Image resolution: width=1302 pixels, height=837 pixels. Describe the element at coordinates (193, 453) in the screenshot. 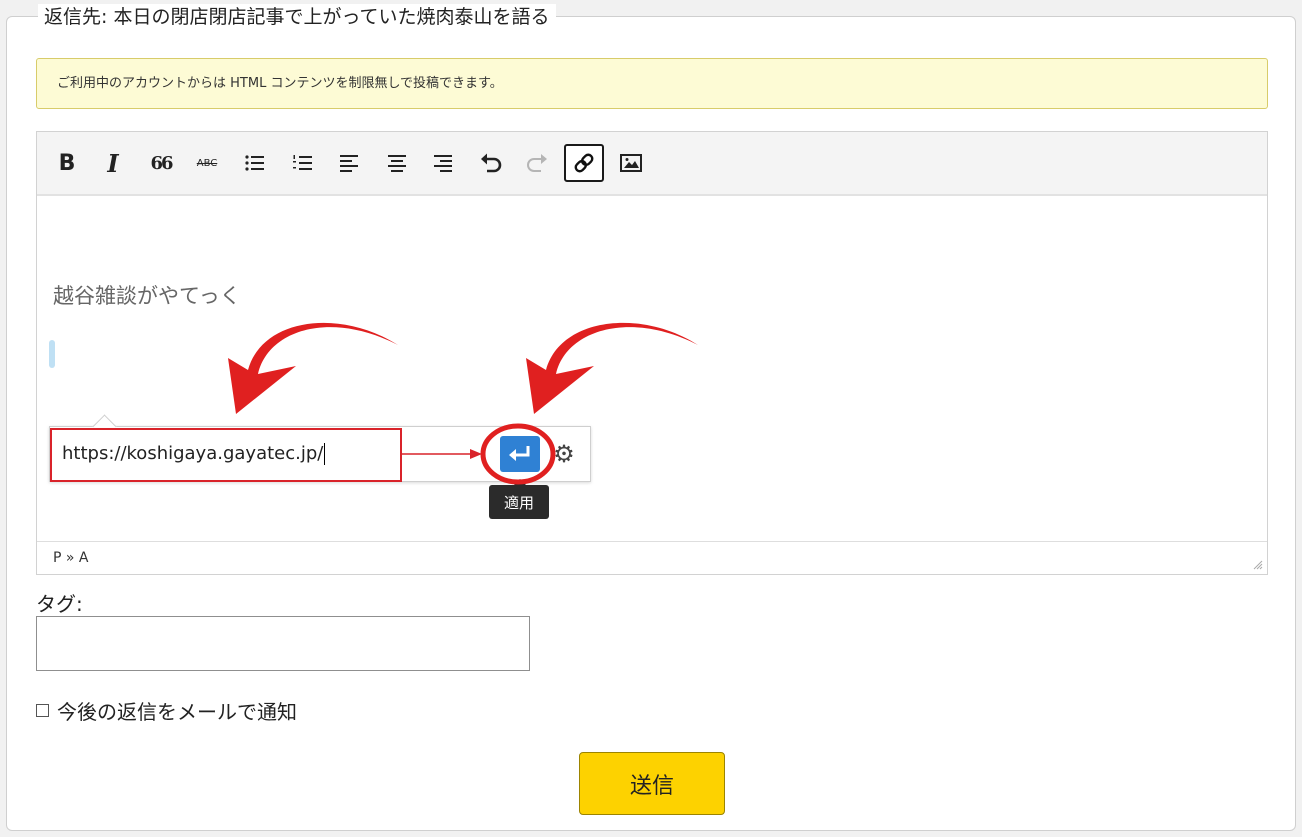

I see `link-url-value: https://koshigaya.gayatec.jp/` at that location.